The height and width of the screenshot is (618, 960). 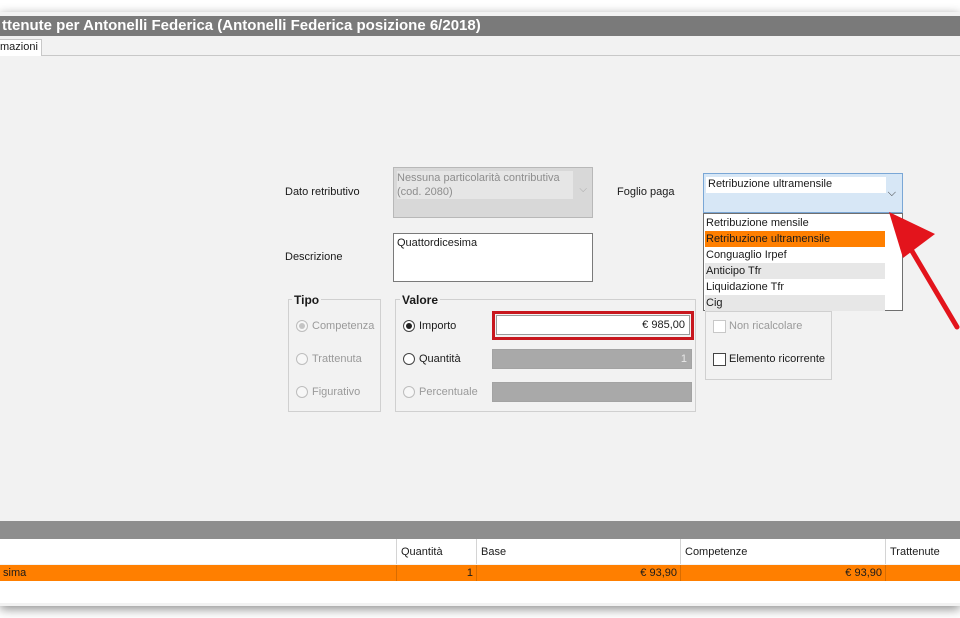 I want to click on dropdown-option-anticipo-tfr: Anticipo Tfr, so click(x=795, y=271).